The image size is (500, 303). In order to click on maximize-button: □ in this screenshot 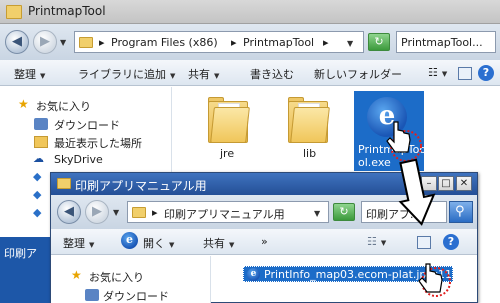, I will do `click(446, 183)`.